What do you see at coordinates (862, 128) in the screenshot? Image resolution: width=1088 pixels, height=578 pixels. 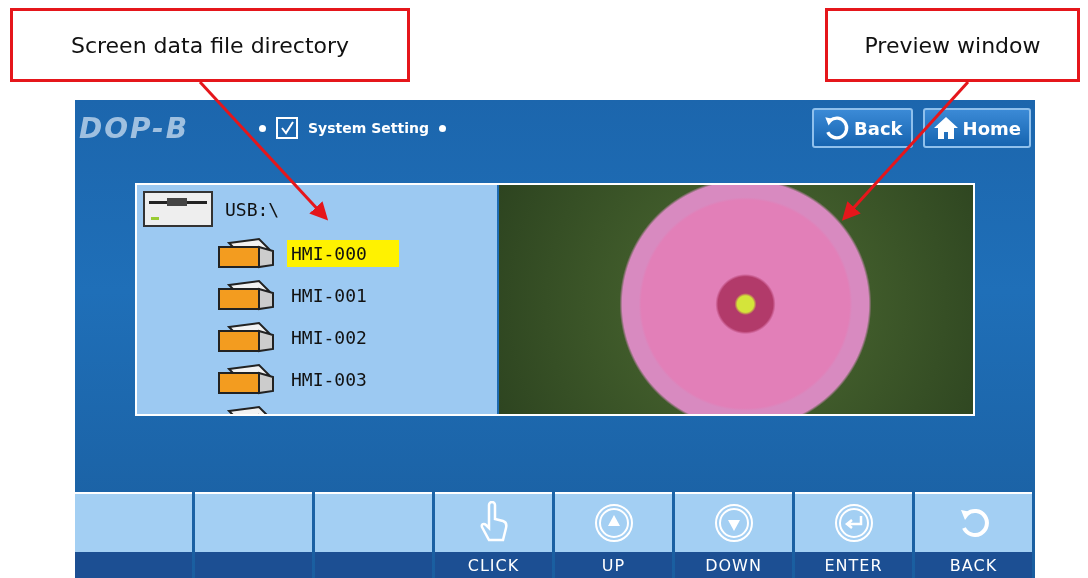 I see `back-button: Back` at bounding box center [862, 128].